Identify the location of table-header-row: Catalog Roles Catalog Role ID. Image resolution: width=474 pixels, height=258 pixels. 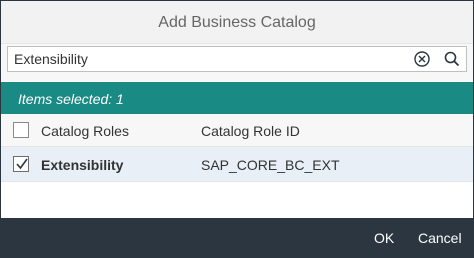
(237, 130).